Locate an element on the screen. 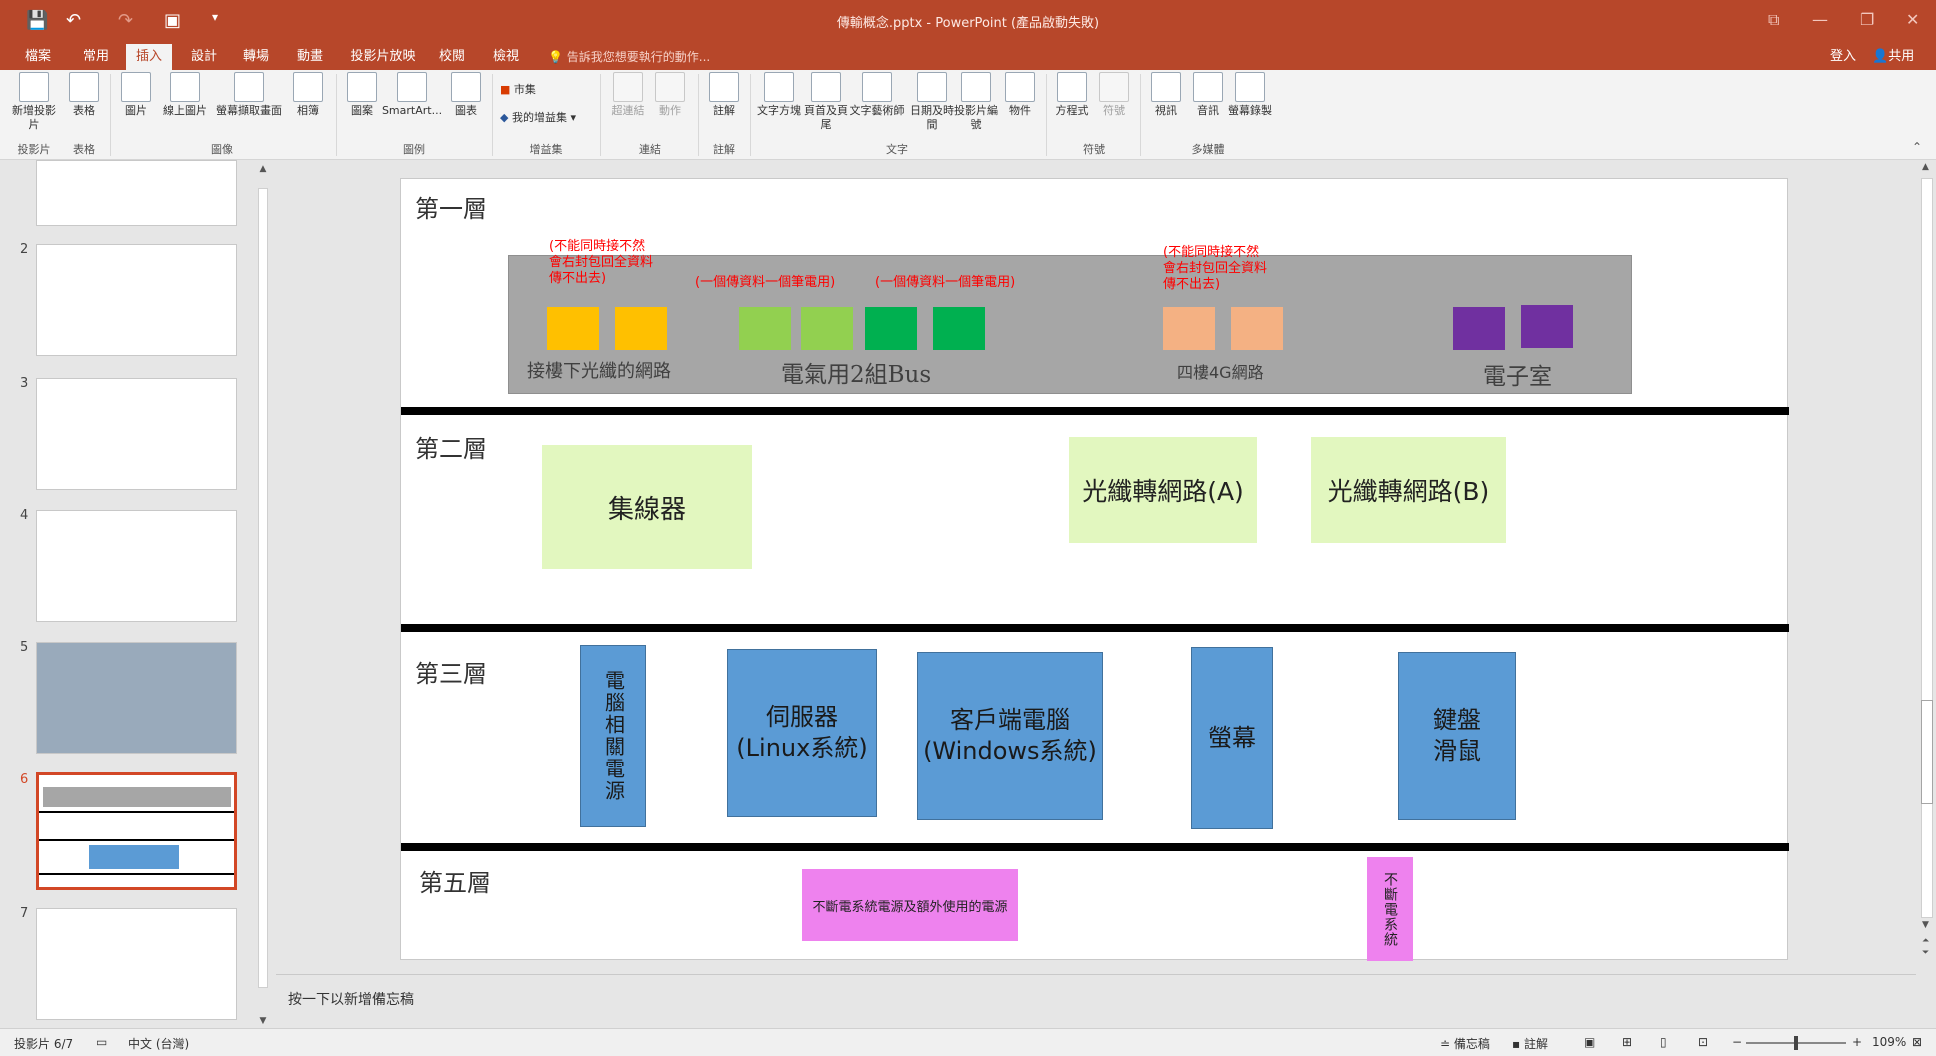 The image size is (1936, 1056). share-button: 👤共用 is located at coordinates (1893, 57).